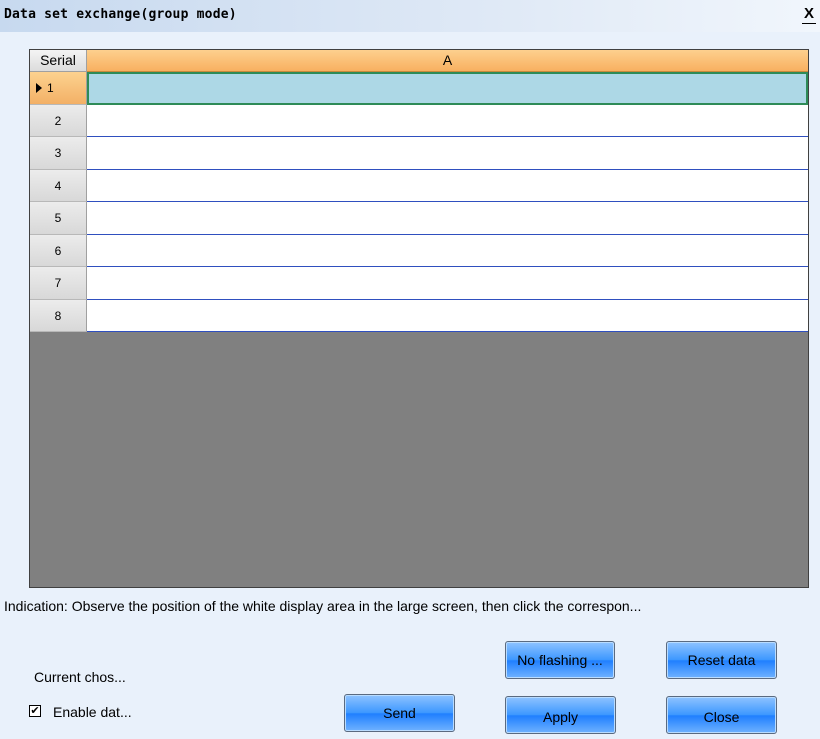  I want to click on row-serial-label: 2, so click(58, 120).